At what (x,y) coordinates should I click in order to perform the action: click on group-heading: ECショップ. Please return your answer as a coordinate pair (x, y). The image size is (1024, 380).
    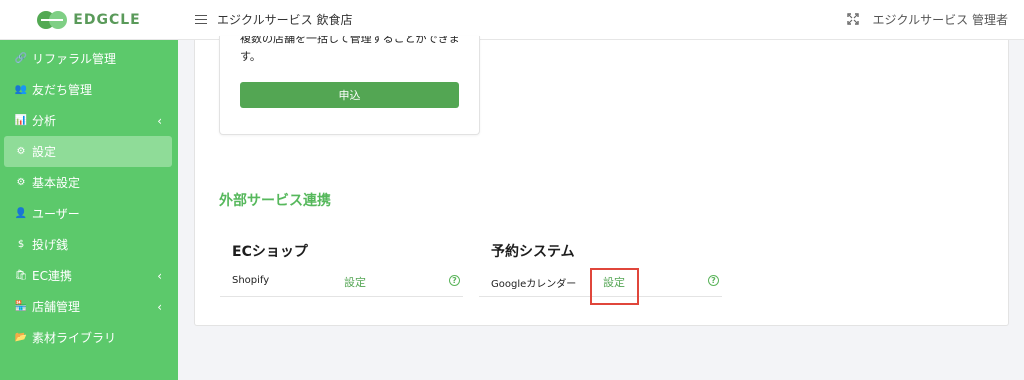
    Looking at the image, I should click on (270, 252).